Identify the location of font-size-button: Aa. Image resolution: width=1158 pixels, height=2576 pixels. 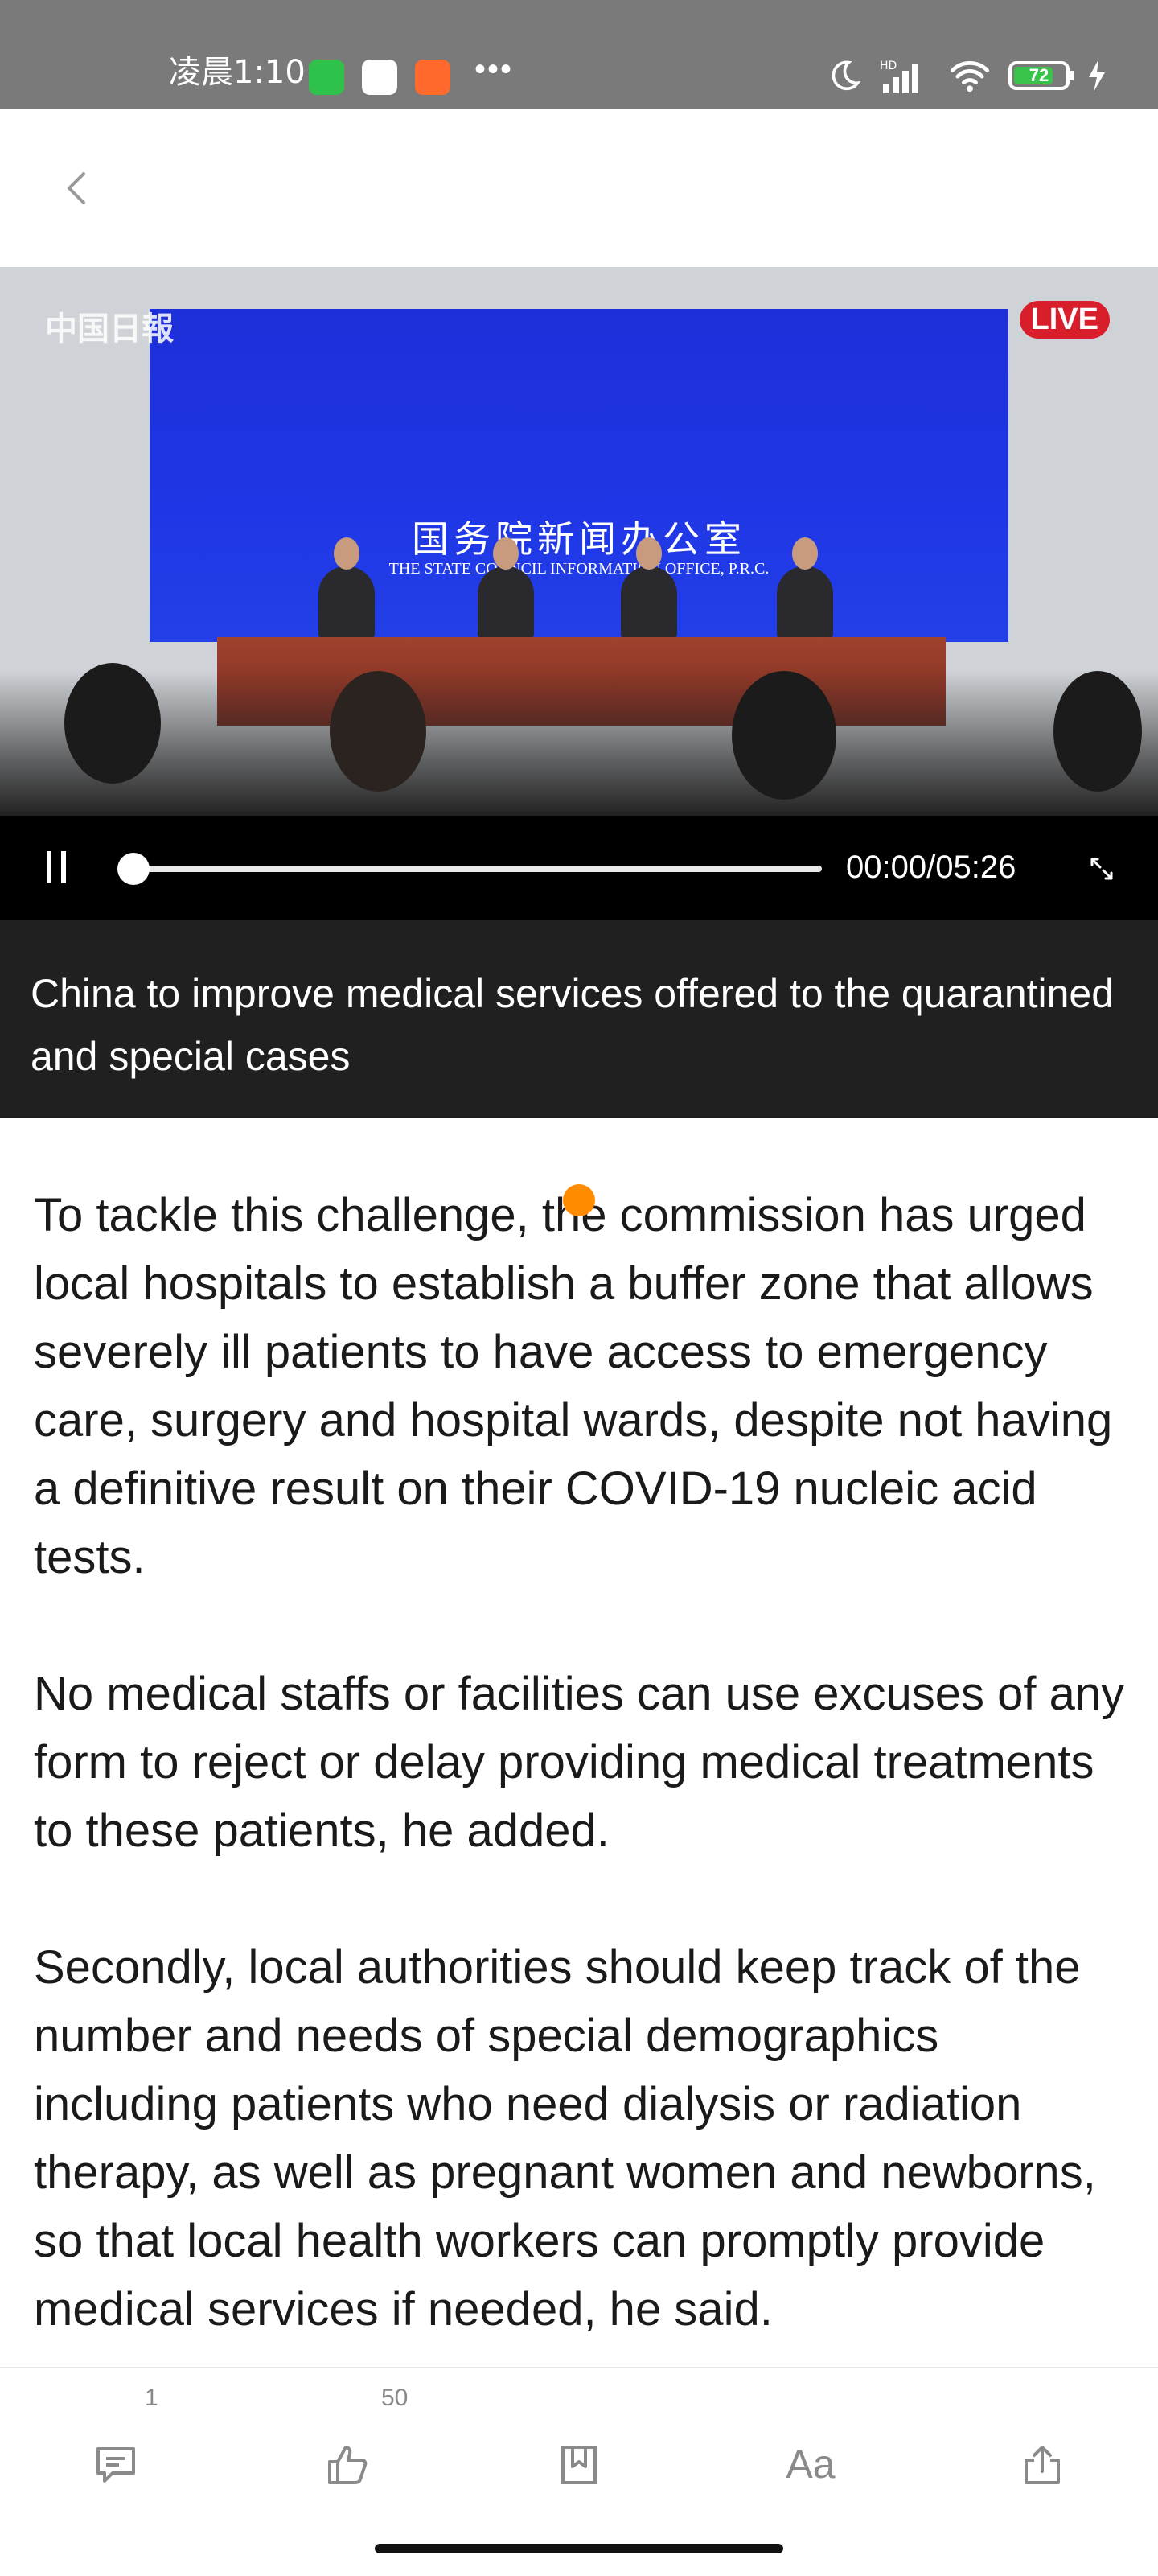
(810, 2465).